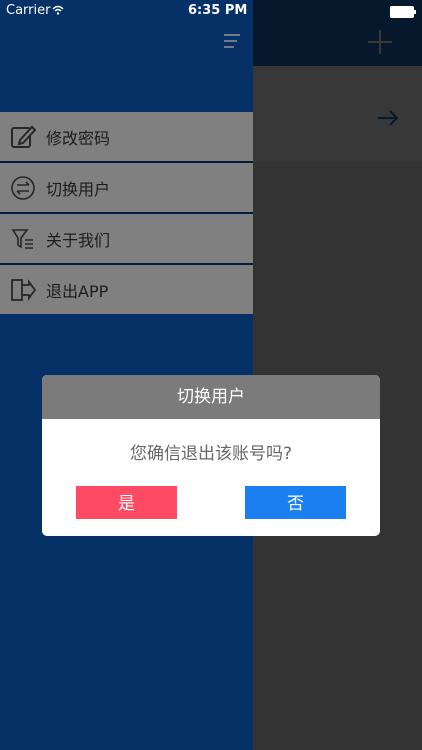 The width and height of the screenshot is (422, 750). What do you see at coordinates (295, 502) in the screenshot?
I see `cancel-no-button: 否` at bounding box center [295, 502].